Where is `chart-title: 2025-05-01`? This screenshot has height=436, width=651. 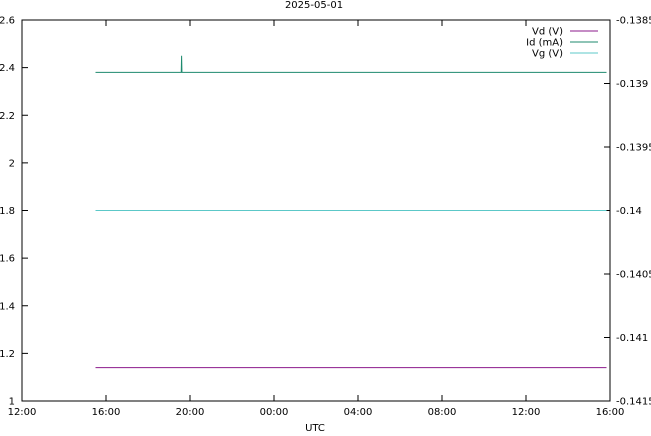 chart-title: 2025-05-01 is located at coordinates (314, 5).